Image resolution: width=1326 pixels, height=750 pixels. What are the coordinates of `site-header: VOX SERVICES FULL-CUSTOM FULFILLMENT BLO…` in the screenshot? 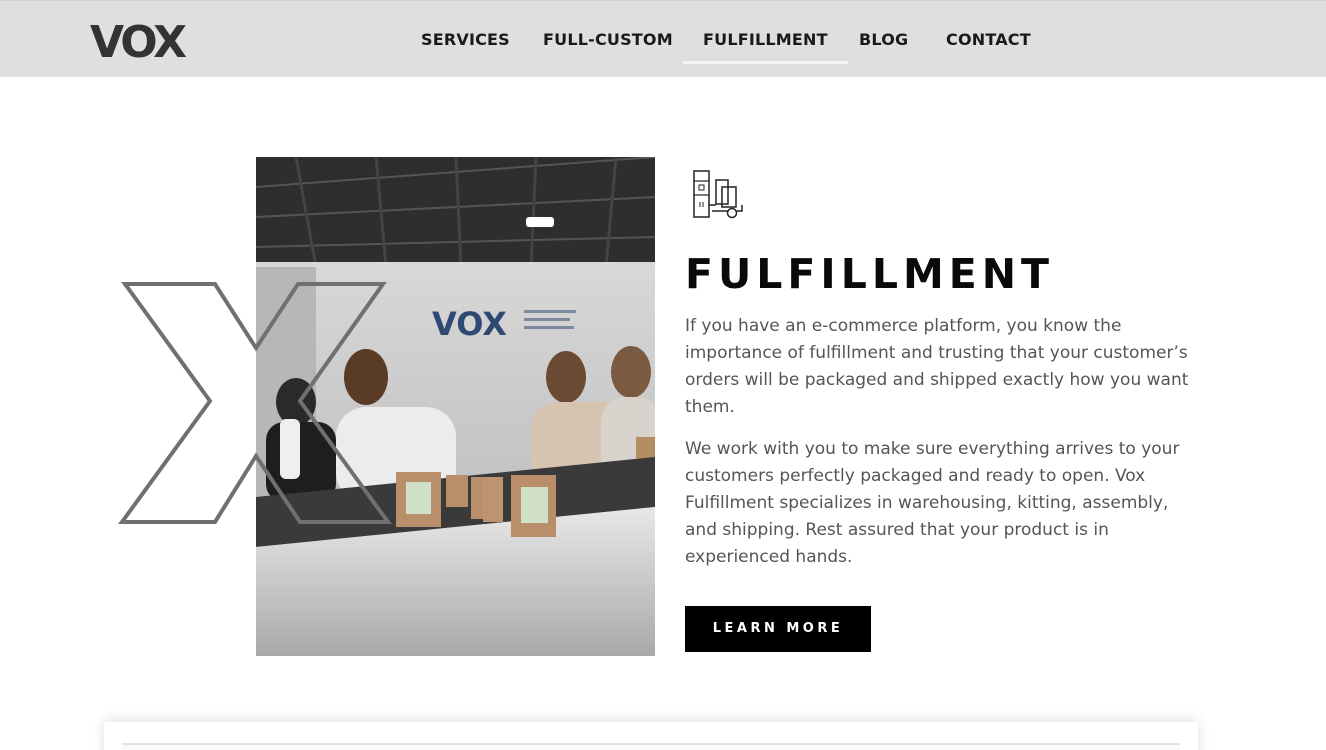 It's located at (663, 38).